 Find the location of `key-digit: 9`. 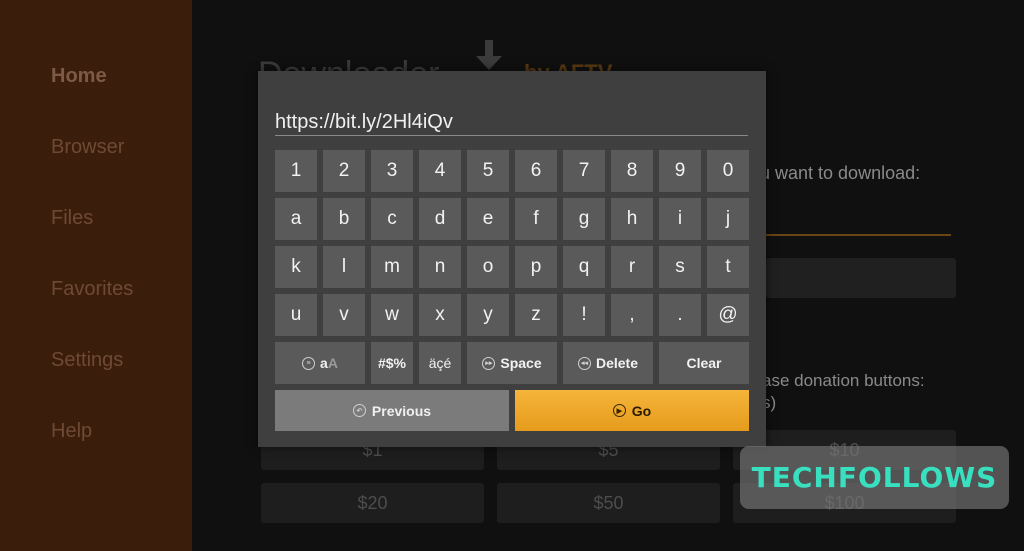

key-digit: 9 is located at coordinates (680, 171).